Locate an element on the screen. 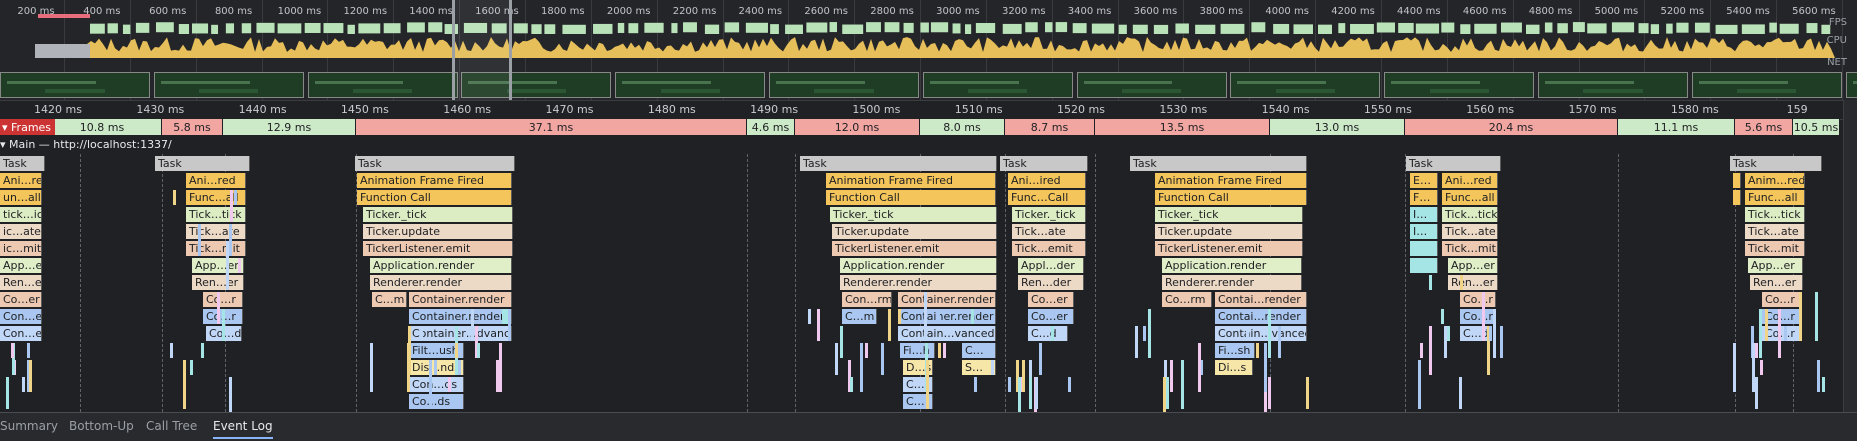  call-bar: Ticker.update is located at coordinates (1229, 231).